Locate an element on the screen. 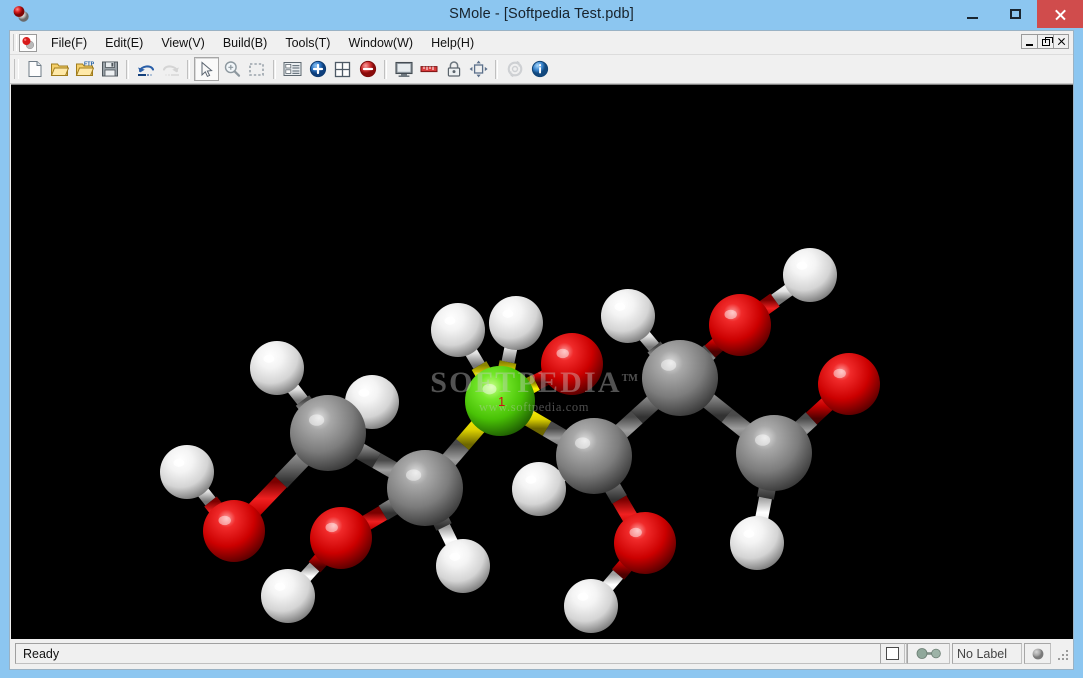 The width and height of the screenshot is (1083, 678). settings-button is located at coordinates (514, 69).